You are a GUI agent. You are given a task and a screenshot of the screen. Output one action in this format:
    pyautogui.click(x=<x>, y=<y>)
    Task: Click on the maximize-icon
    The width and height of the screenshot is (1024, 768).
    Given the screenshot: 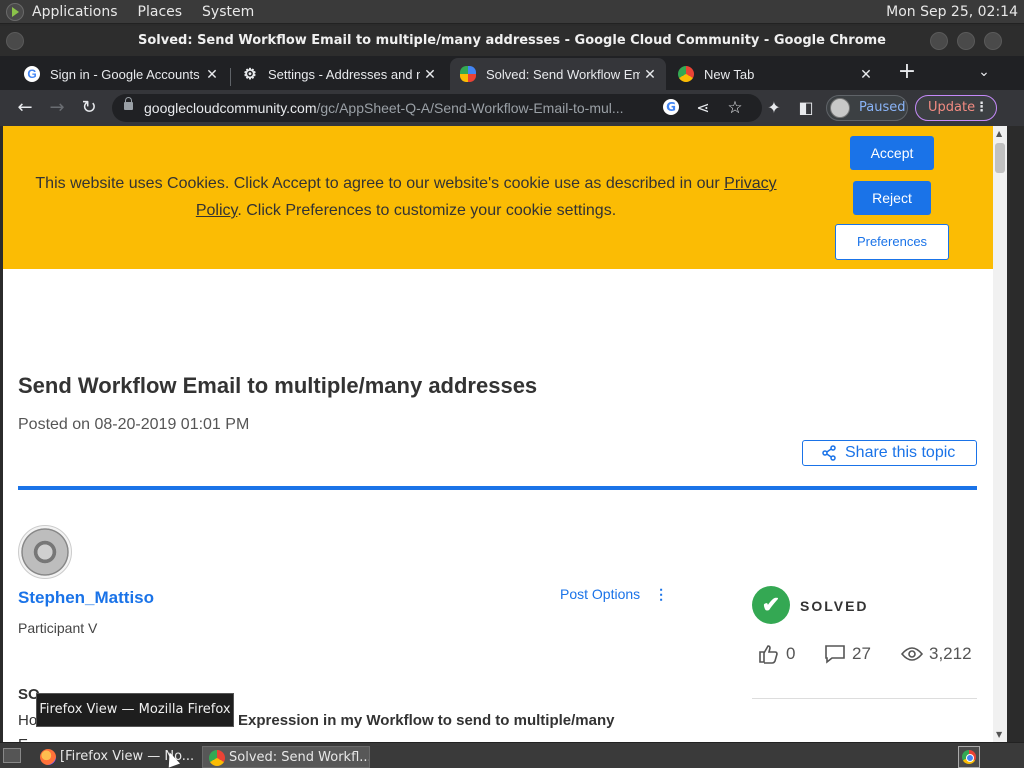 What is the action you would take?
    pyautogui.click(x=966, y=41)
    